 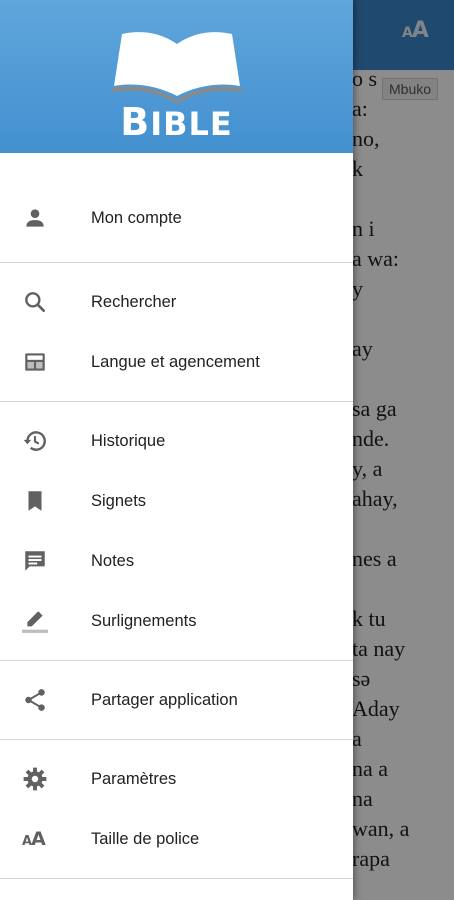 I want to click on person-icon, so click(x=35, y=218).